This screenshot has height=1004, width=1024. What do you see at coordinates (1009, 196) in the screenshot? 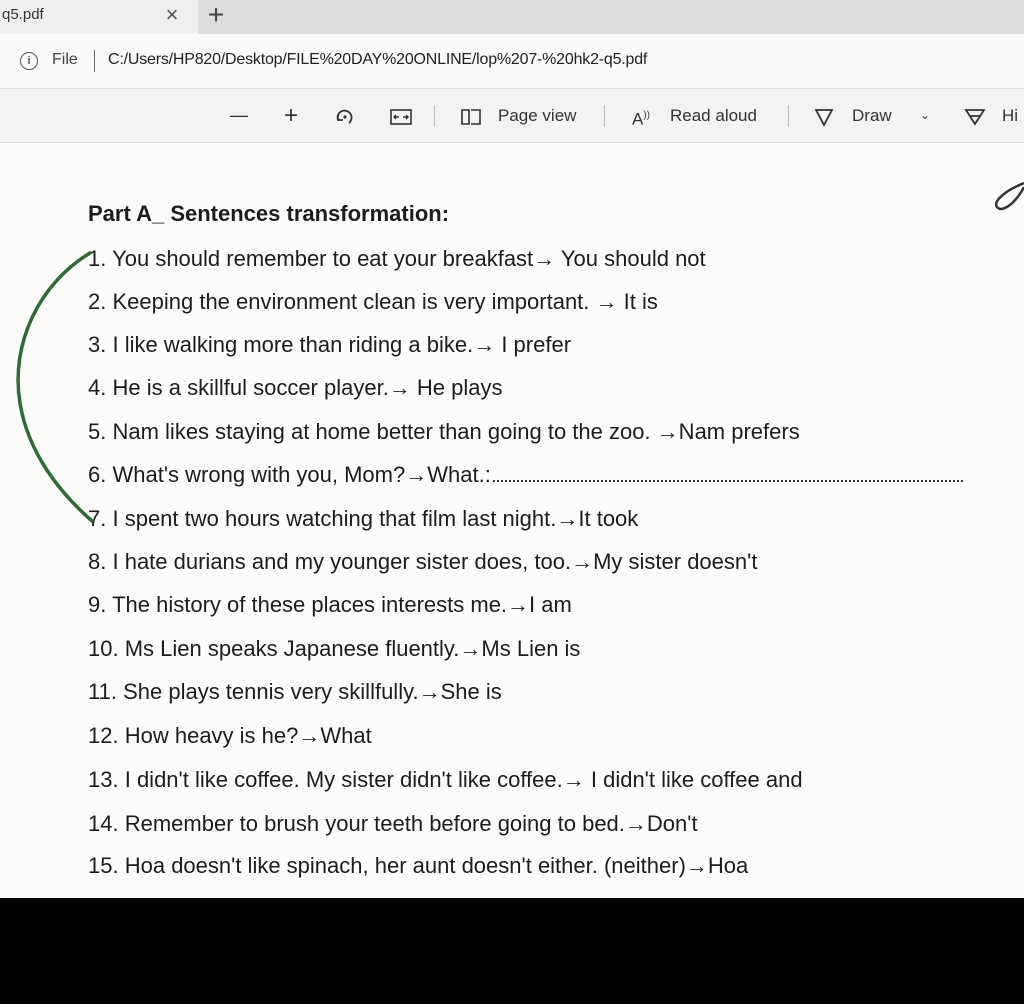
I see `handwritten-mark` at bounding box center [1009, 196].